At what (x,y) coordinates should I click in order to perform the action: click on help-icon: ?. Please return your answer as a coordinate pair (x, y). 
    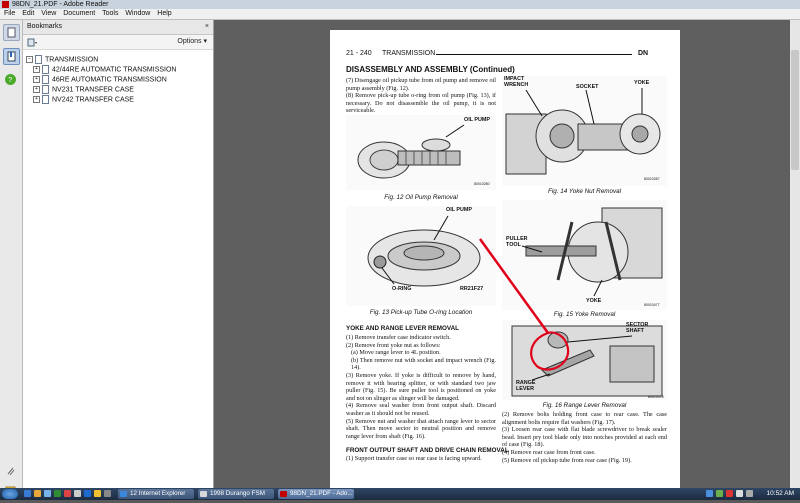
    Looking at the image, I should click on (10, 79).